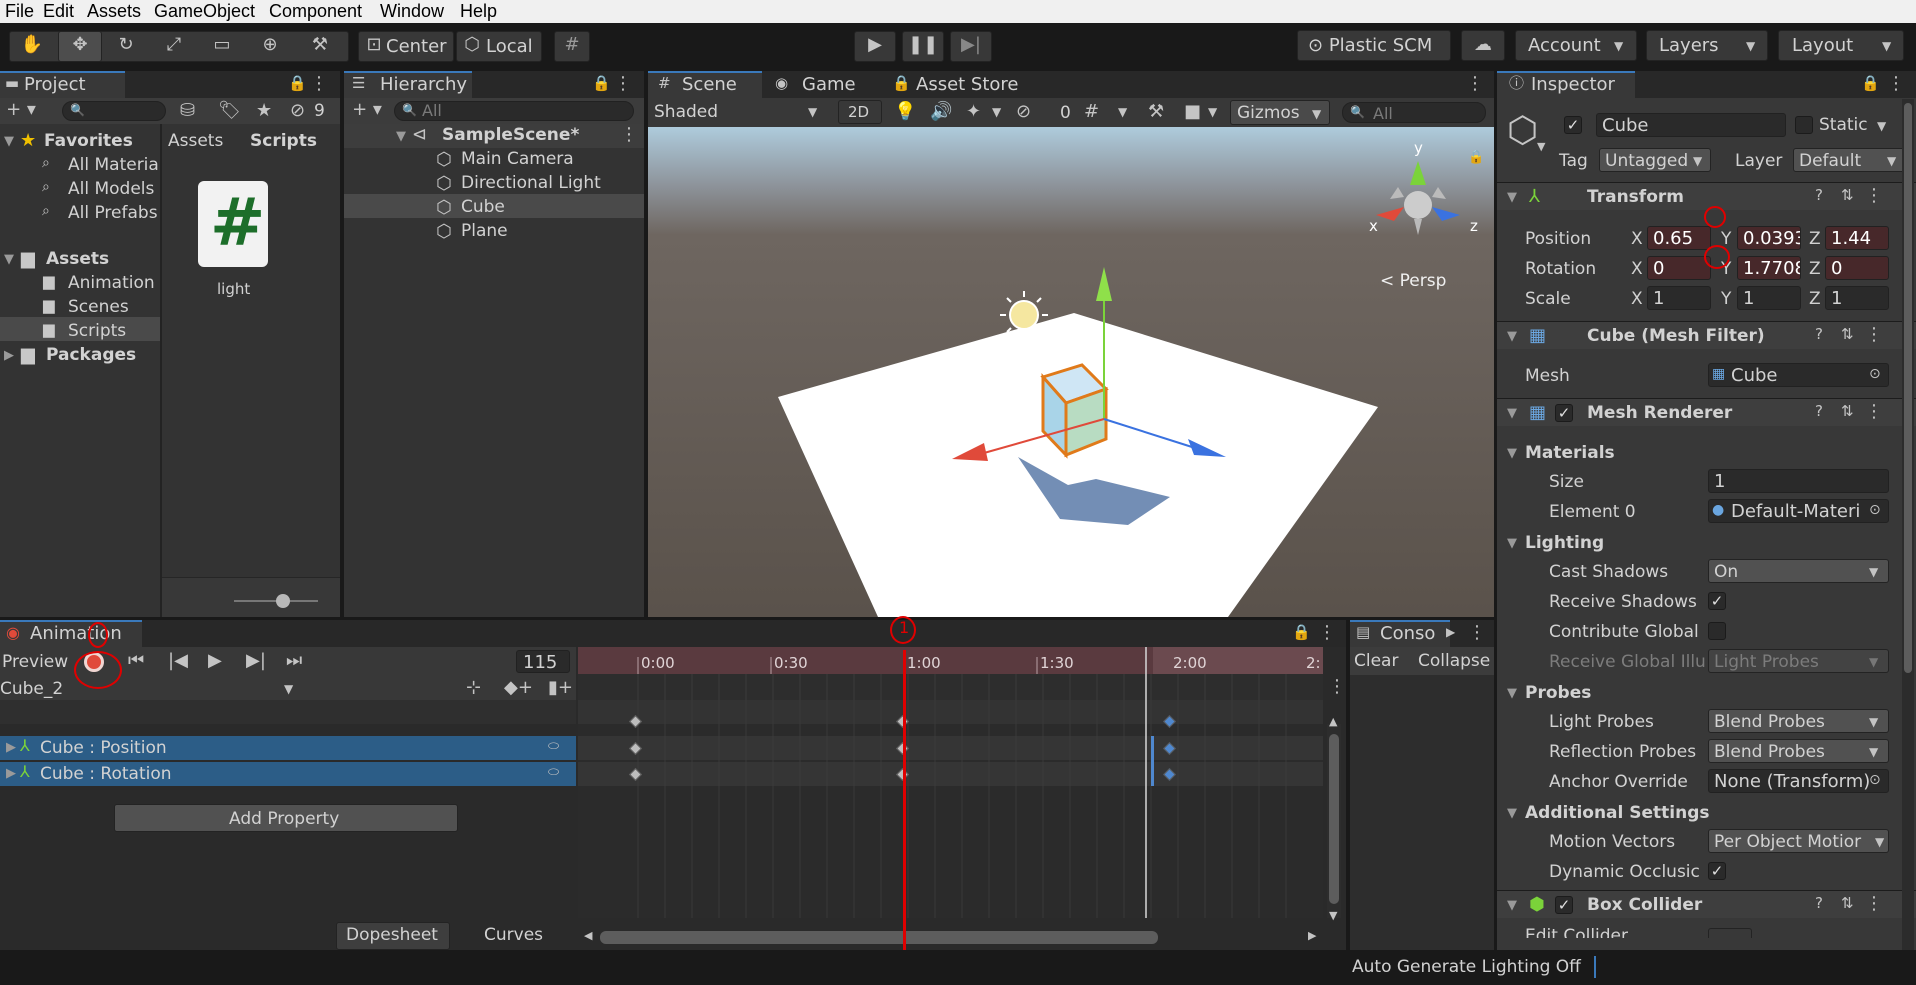  Describe the element at coordinates (967, 85) in the screenshot. I see `asset-store-tab-label: Asset Store` at that location.